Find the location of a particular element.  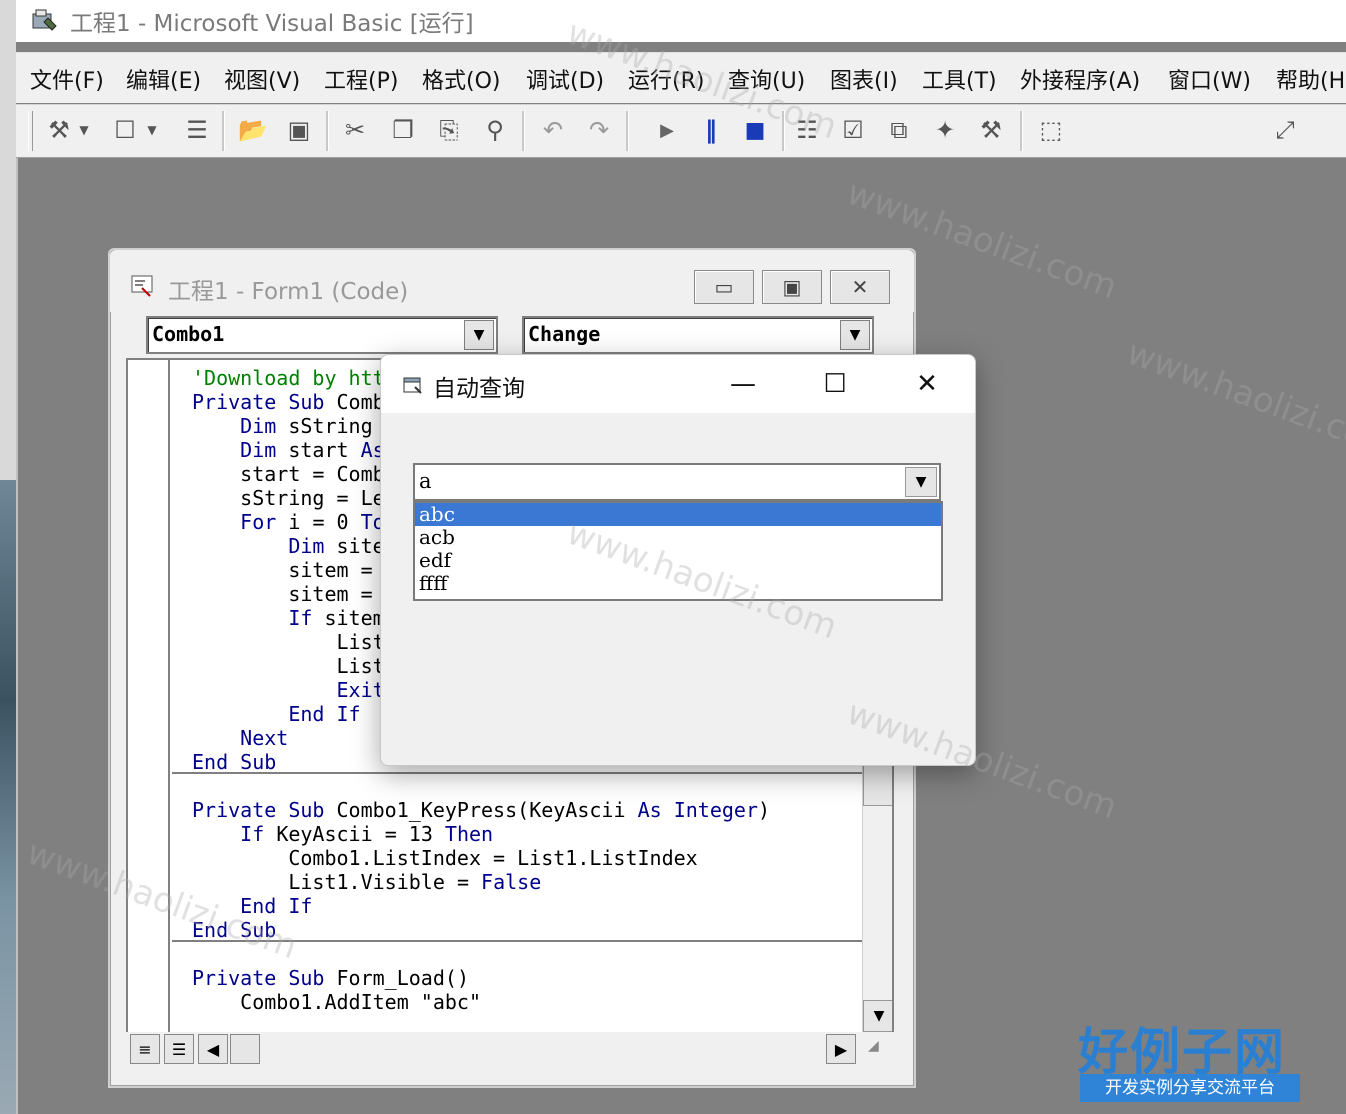

properties-window-icon: ☑ is located at coordinates (853, 130).